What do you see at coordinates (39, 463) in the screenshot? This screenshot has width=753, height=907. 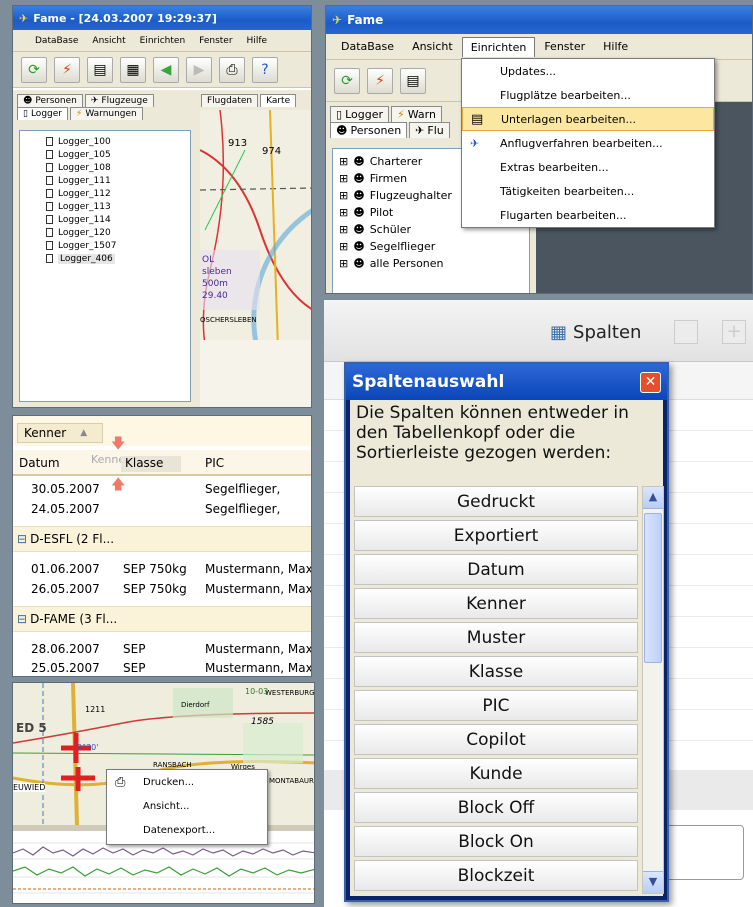 I see `column-header-datum: Datum` at bounding box center [39, 463].